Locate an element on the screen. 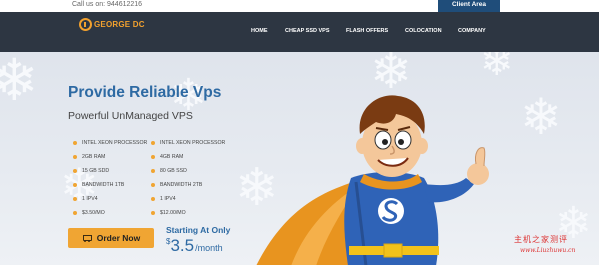  logo-ring-icon is located at coordinates (85, 24).